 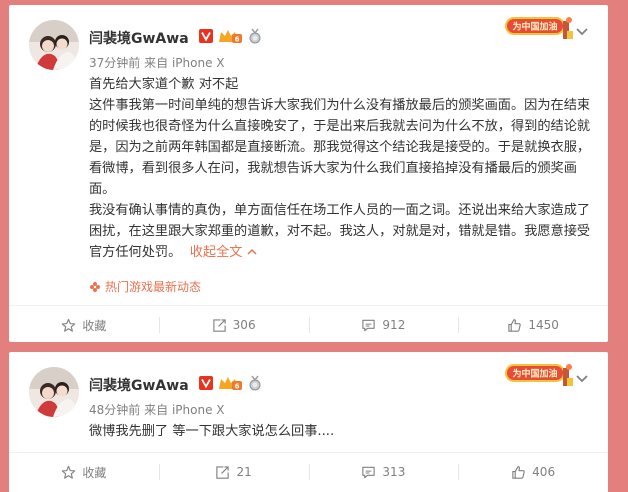 I want to click on like-button: 1450, so click(x=533, y=325).